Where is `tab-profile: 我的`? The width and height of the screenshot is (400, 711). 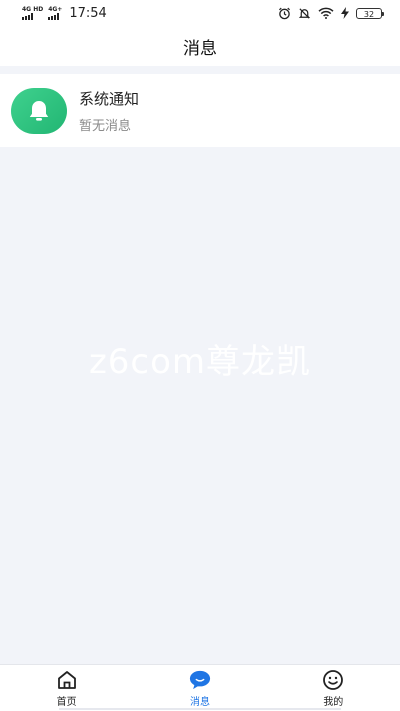 tab-profile: 我的 is located at coordinates (333, 688).